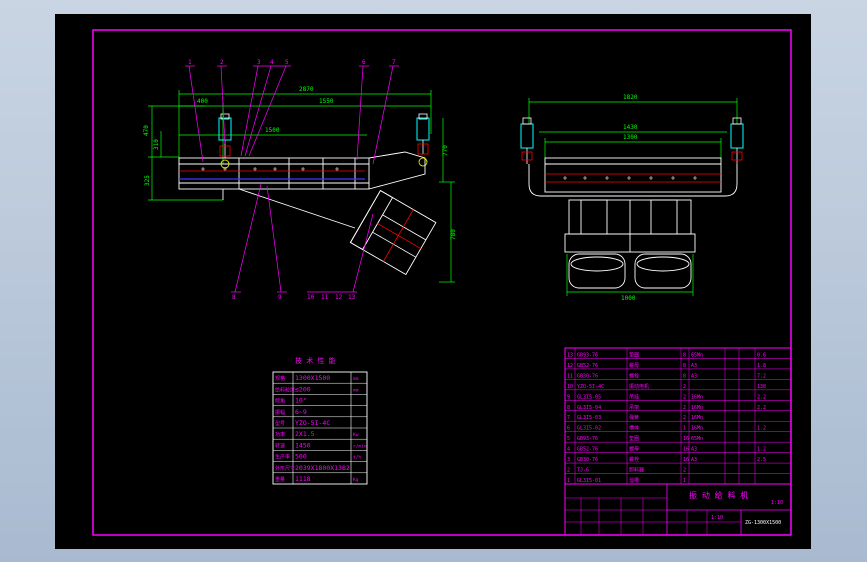 Image resolution: width=867 pixels, height=562 pixels. What do you see at coordinates (589, 408) in the screenshot?
I see `parts-row-code: GL3I5-04` at bounding box center [589, 408].